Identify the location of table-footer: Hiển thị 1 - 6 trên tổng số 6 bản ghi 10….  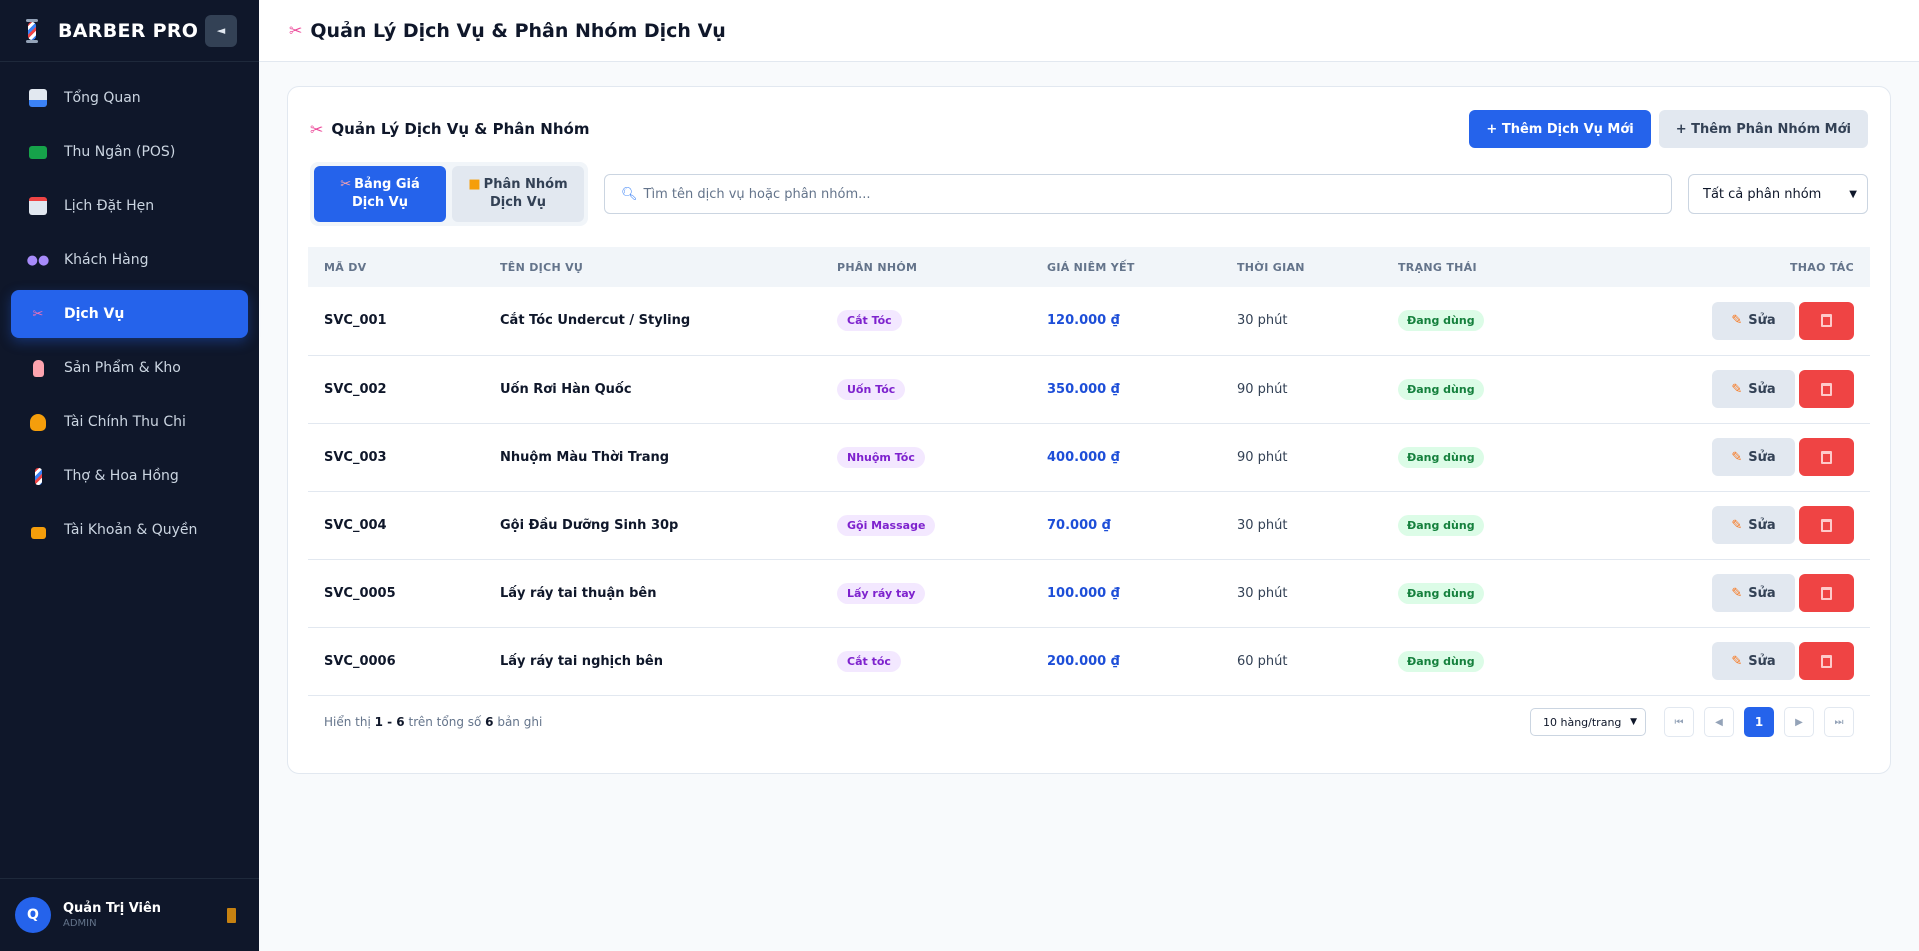
(1089, 722).